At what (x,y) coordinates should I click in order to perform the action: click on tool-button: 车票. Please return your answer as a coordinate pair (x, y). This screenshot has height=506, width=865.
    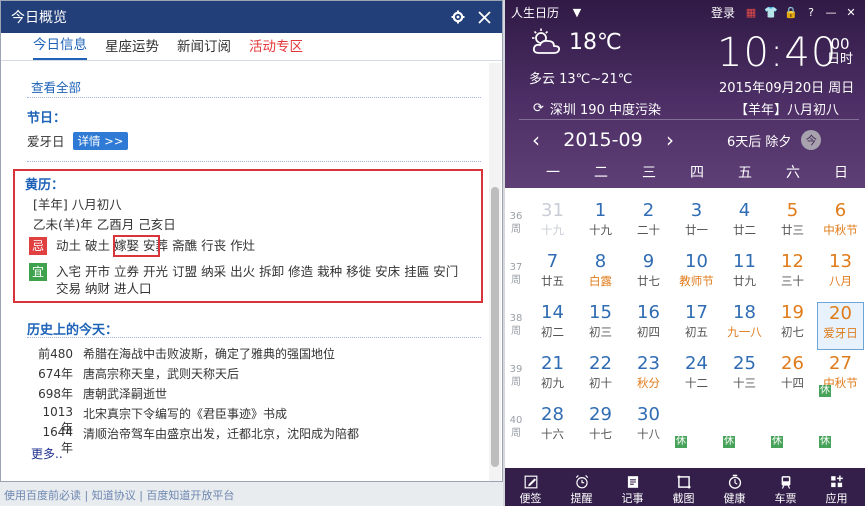
    Looking at the image, I should click on (785, 487).